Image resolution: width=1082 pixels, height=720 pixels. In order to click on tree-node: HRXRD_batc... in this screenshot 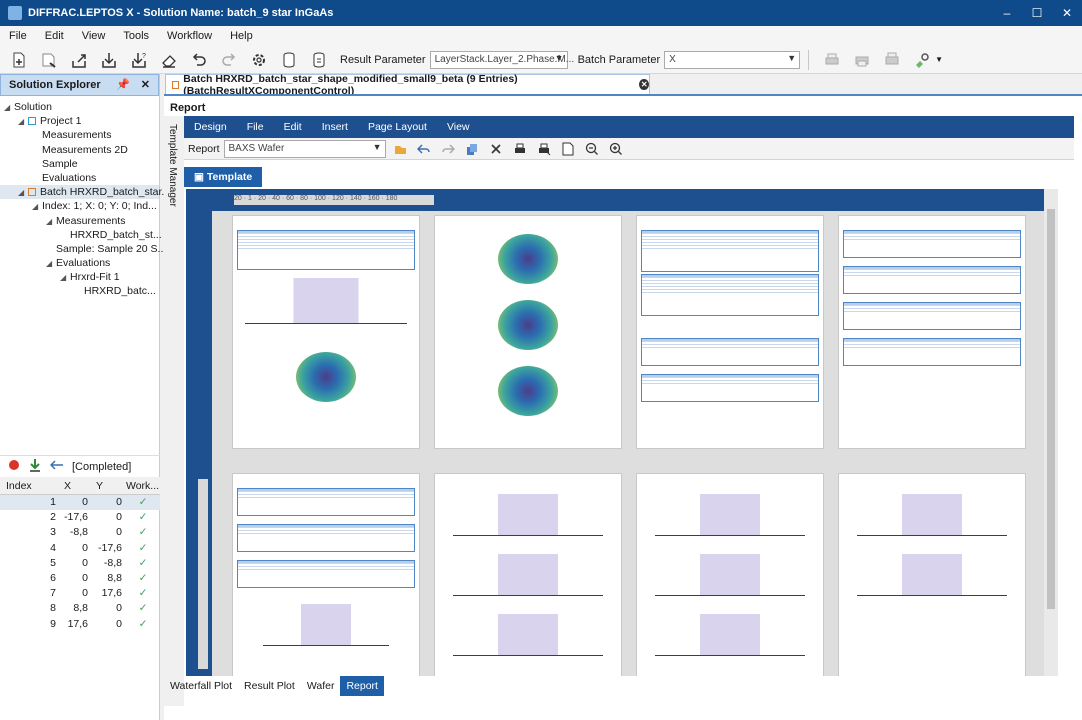, I will do `click(79, 291)`.